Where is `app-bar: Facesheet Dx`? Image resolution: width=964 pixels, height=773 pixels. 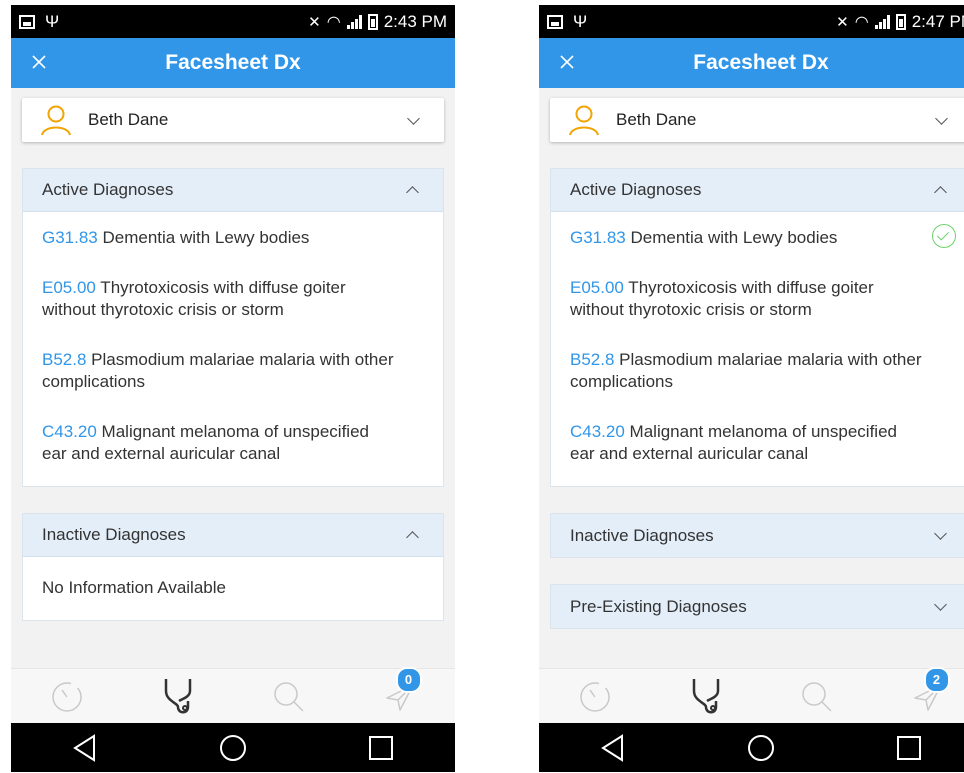
app-bar: Facesheet Dx is located at coordinates (751, 63).